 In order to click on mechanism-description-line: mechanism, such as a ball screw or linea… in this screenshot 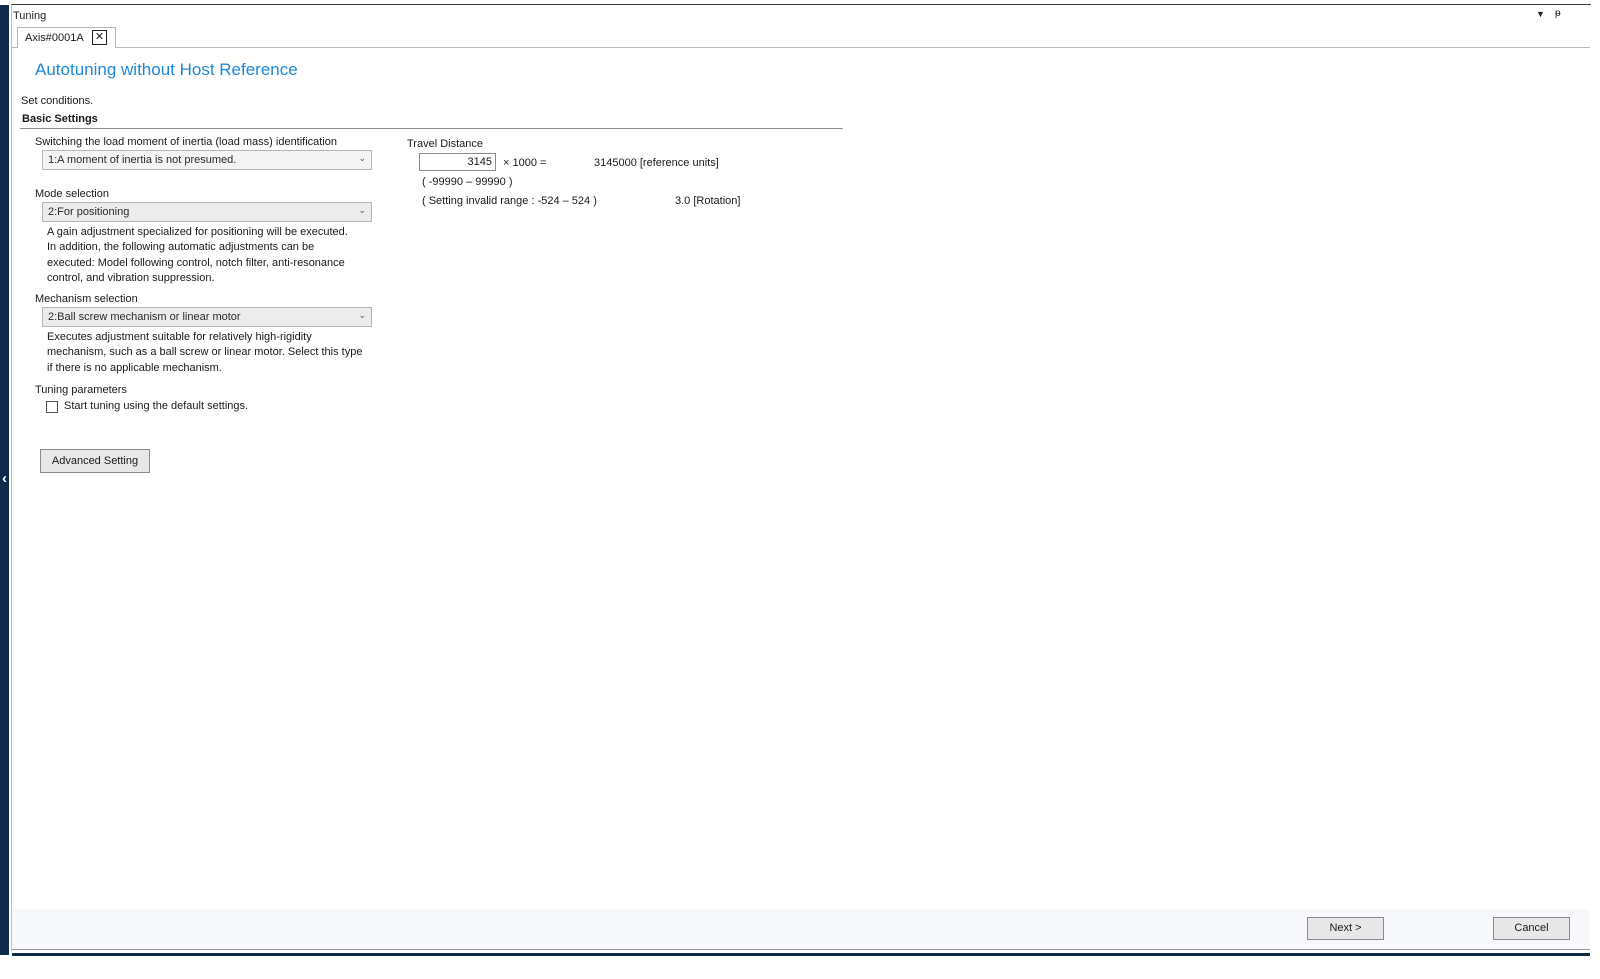, I will do `click(205, 352)`.